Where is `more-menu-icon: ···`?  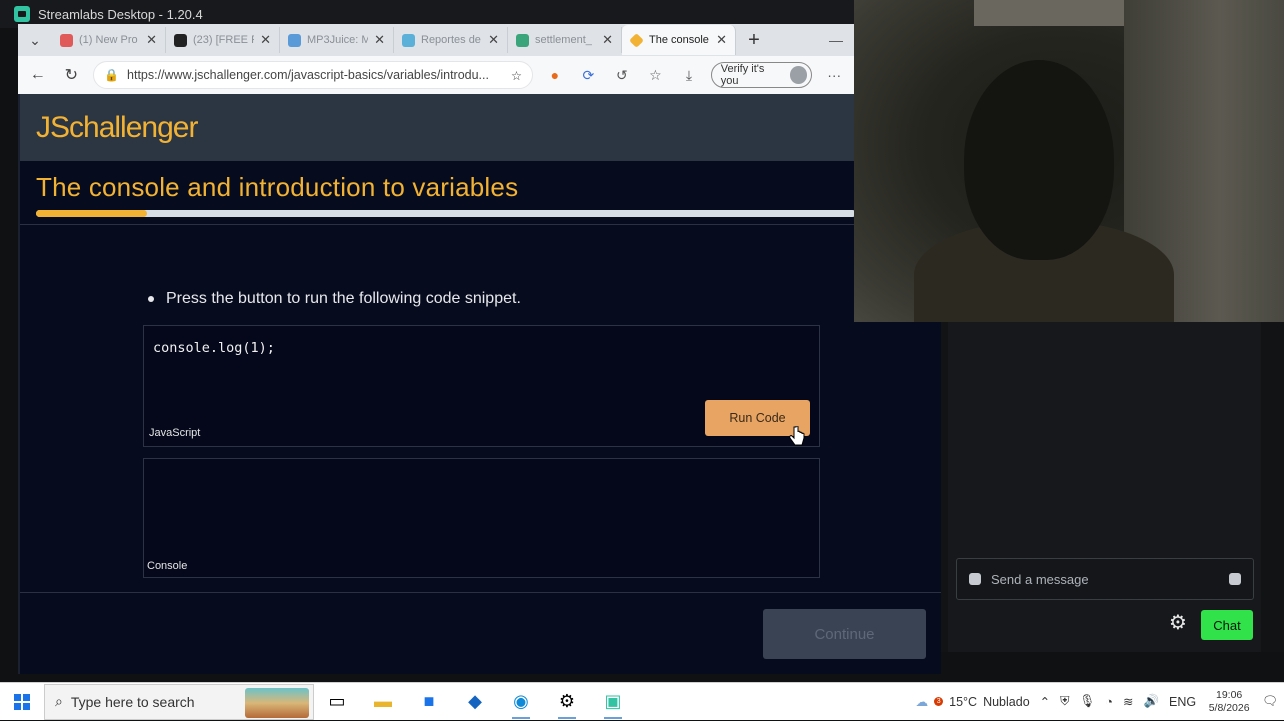 more-menu-icon: ··· is located at coordinates (834, 75).